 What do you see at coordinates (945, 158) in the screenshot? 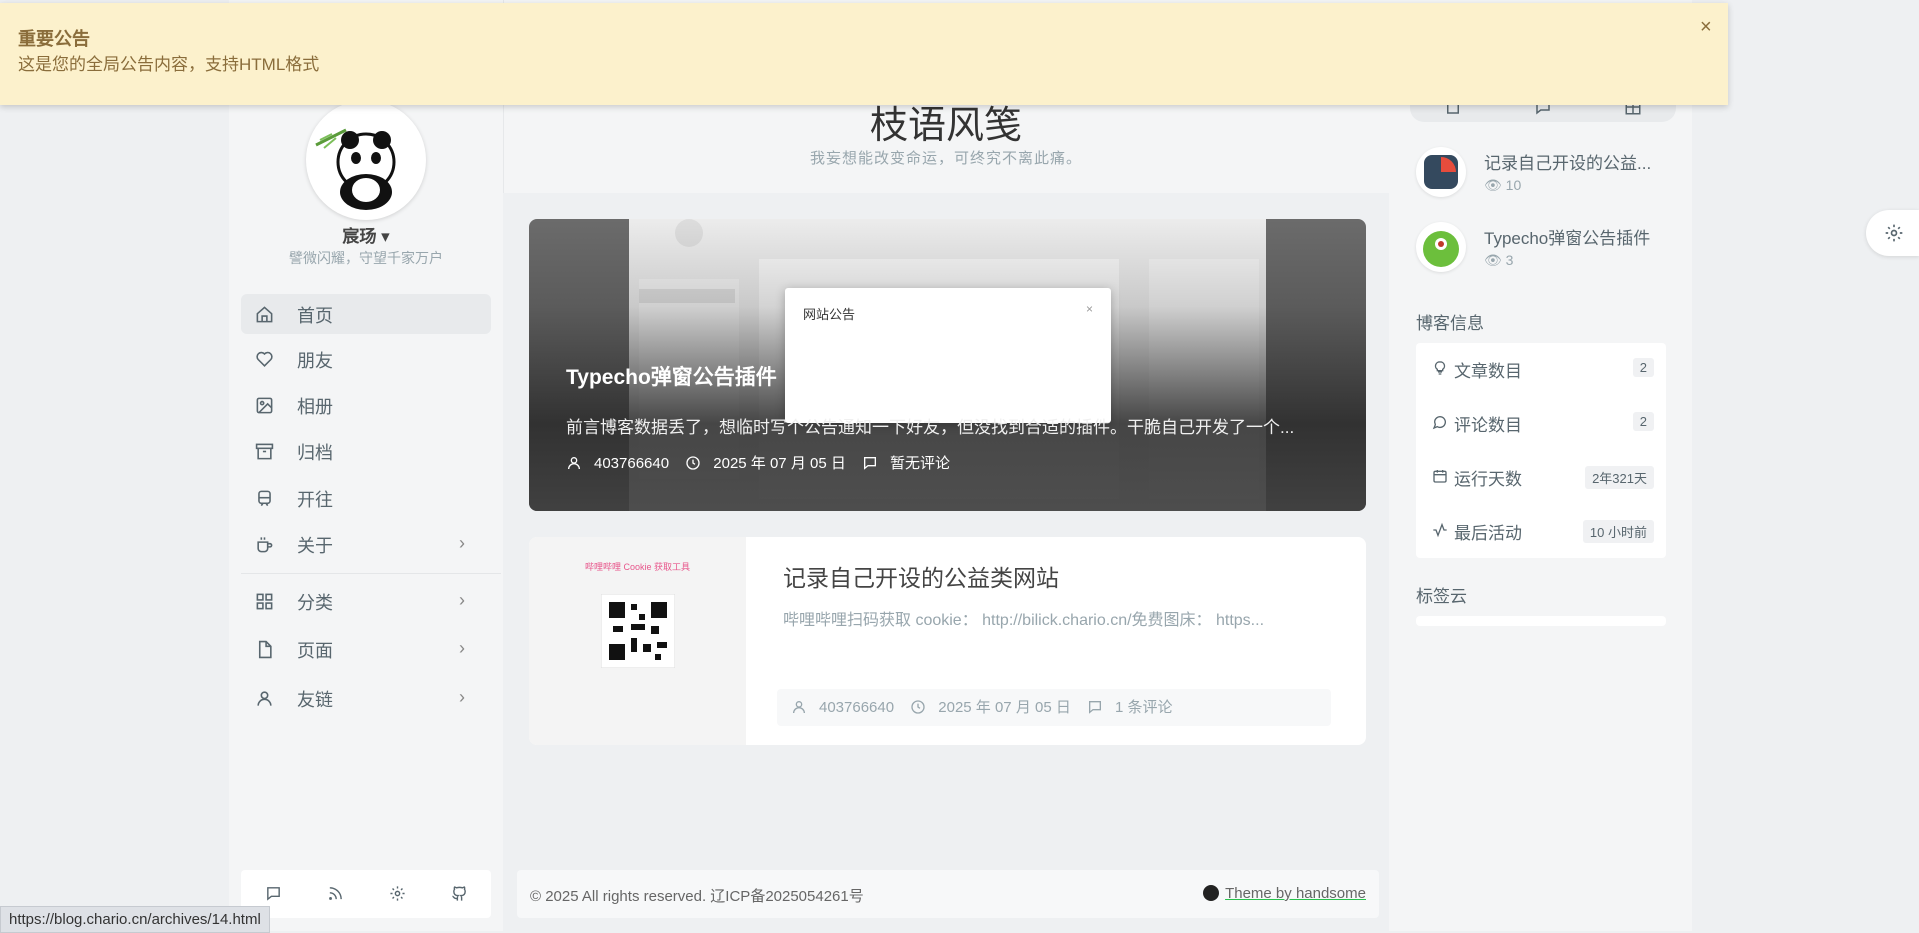
I see `site-subtitle: 我妄想能改变命运，可终究不离此痛。` at bounding box center [945, 158].